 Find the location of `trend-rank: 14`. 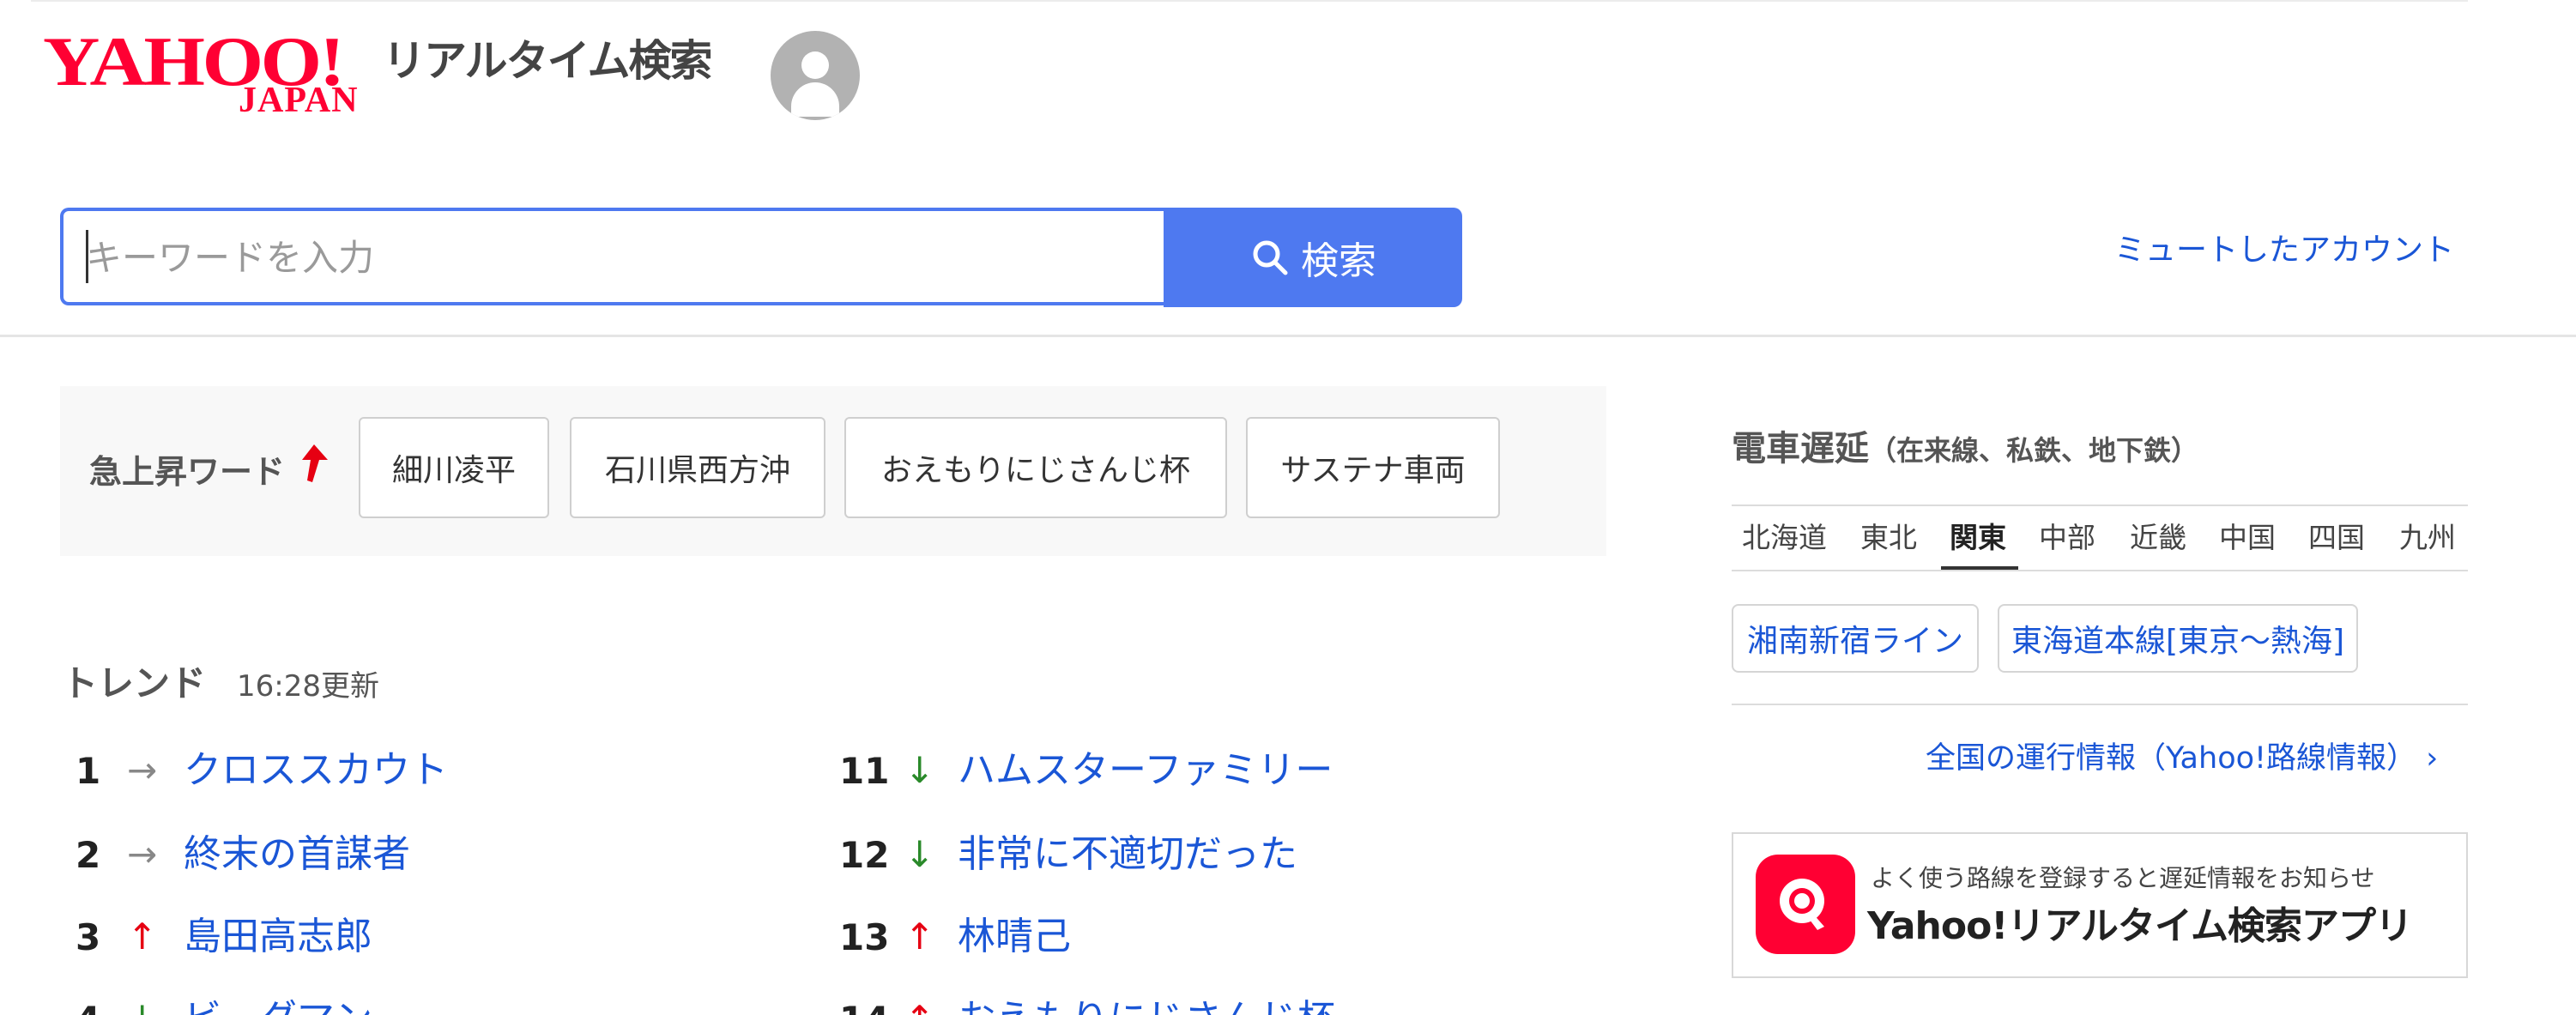

trend-rank: 14 is located at coordinates (864, 1007).